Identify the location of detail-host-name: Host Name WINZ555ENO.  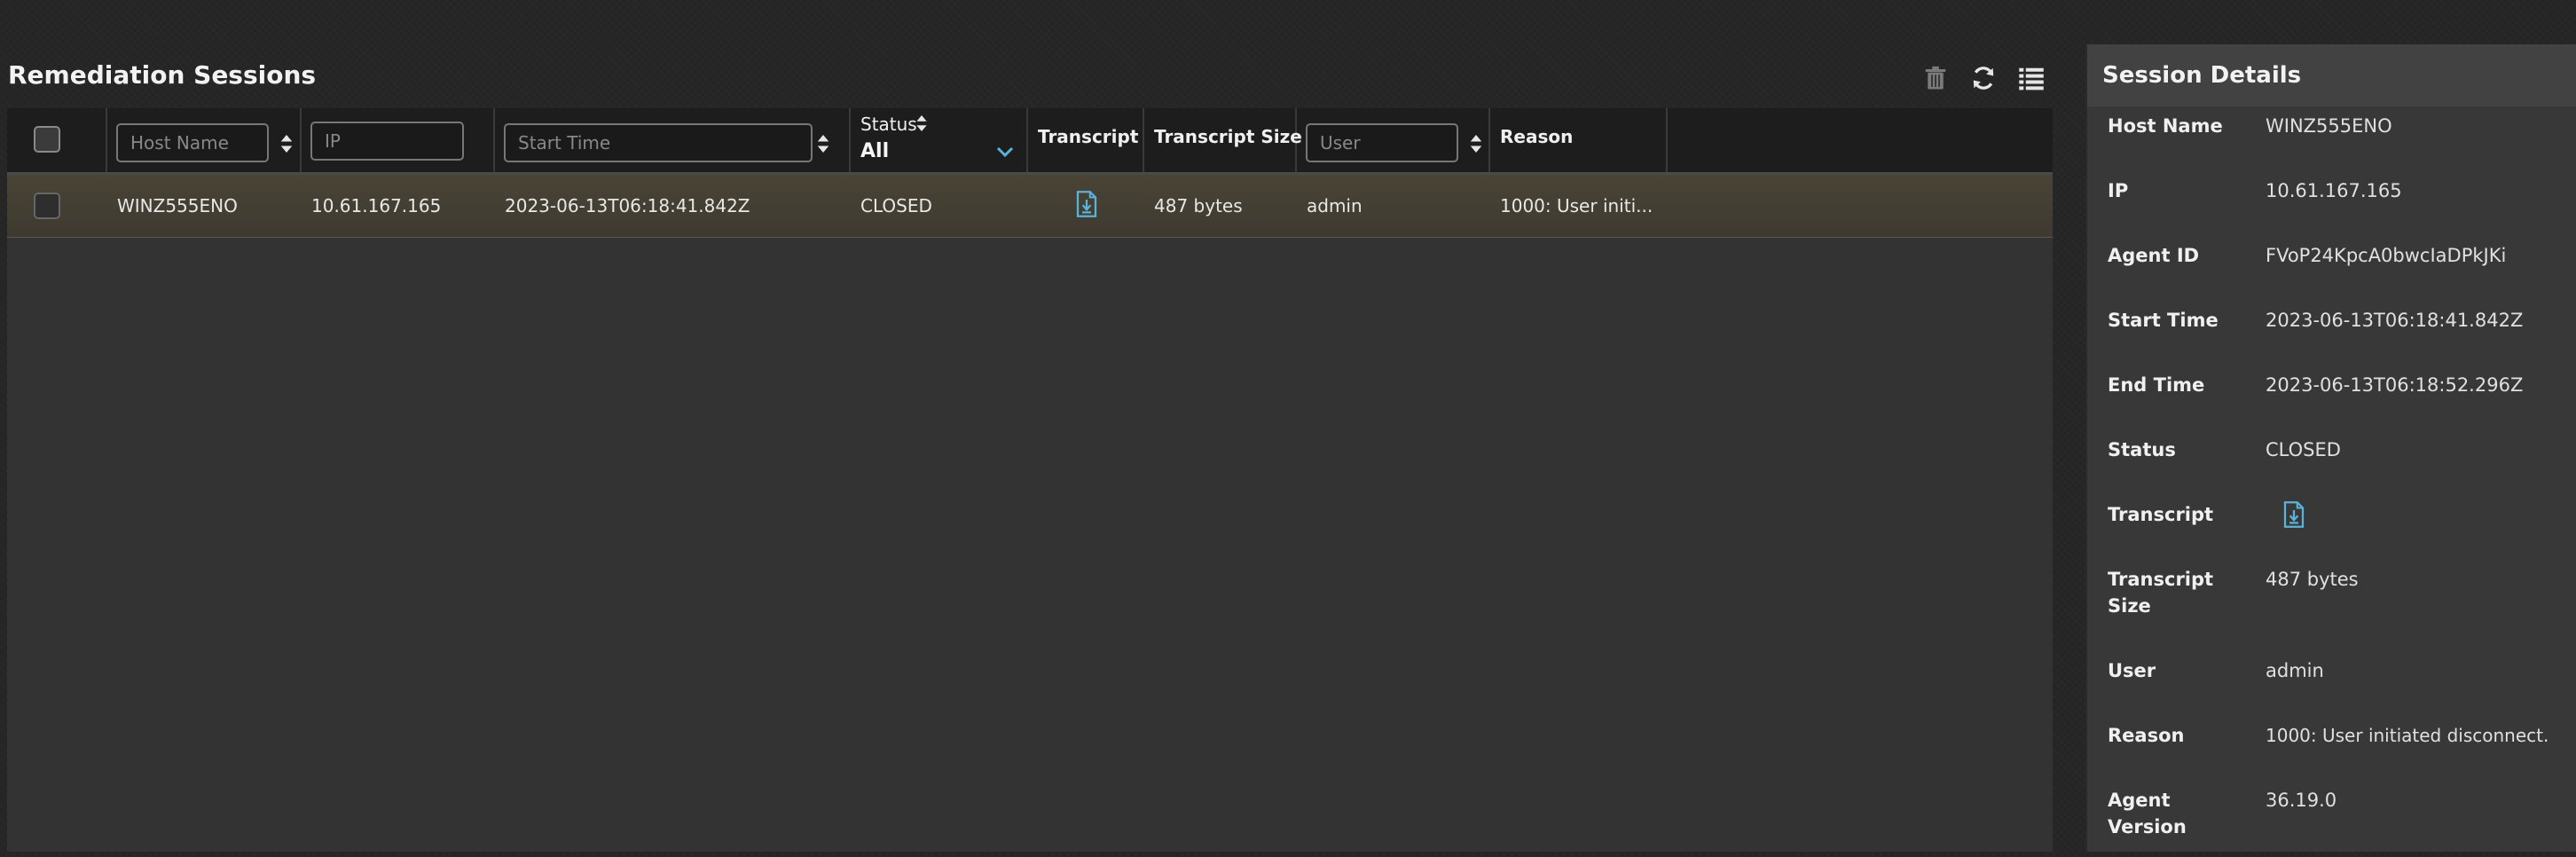
(2338, 126).